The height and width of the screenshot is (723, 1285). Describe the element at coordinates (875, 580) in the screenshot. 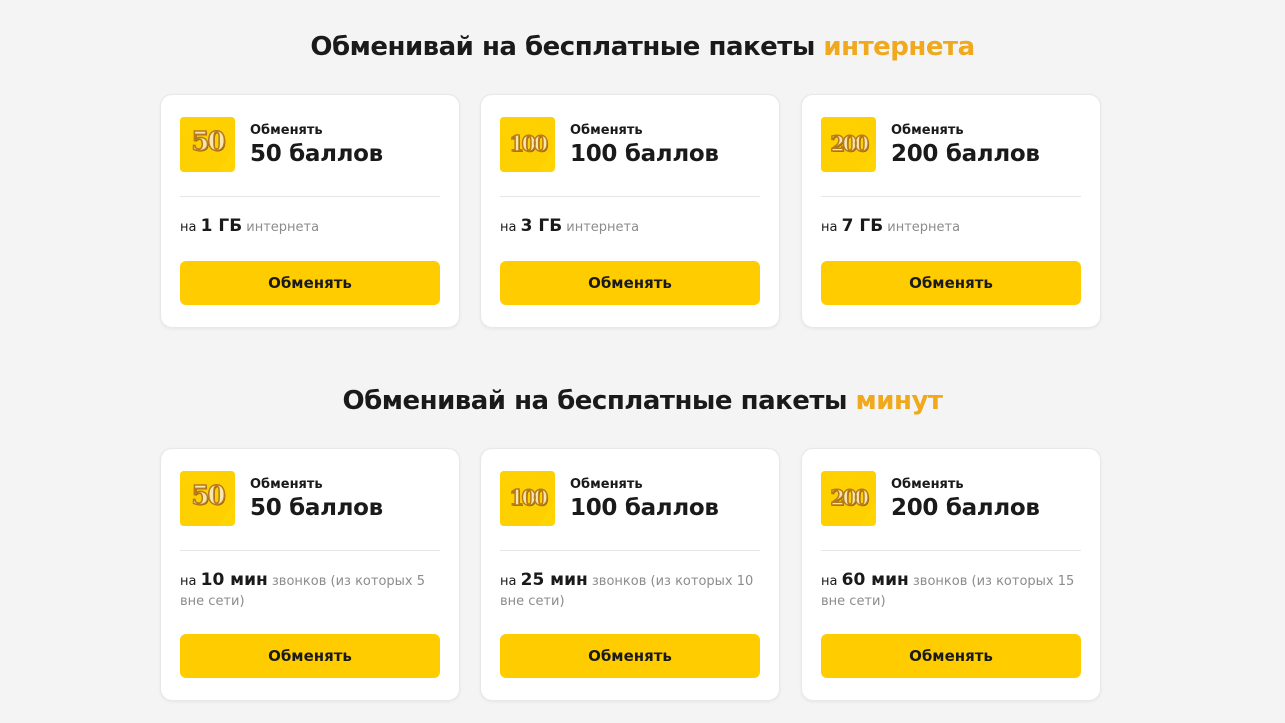

I see `package-amount: 60 мин` at that location.